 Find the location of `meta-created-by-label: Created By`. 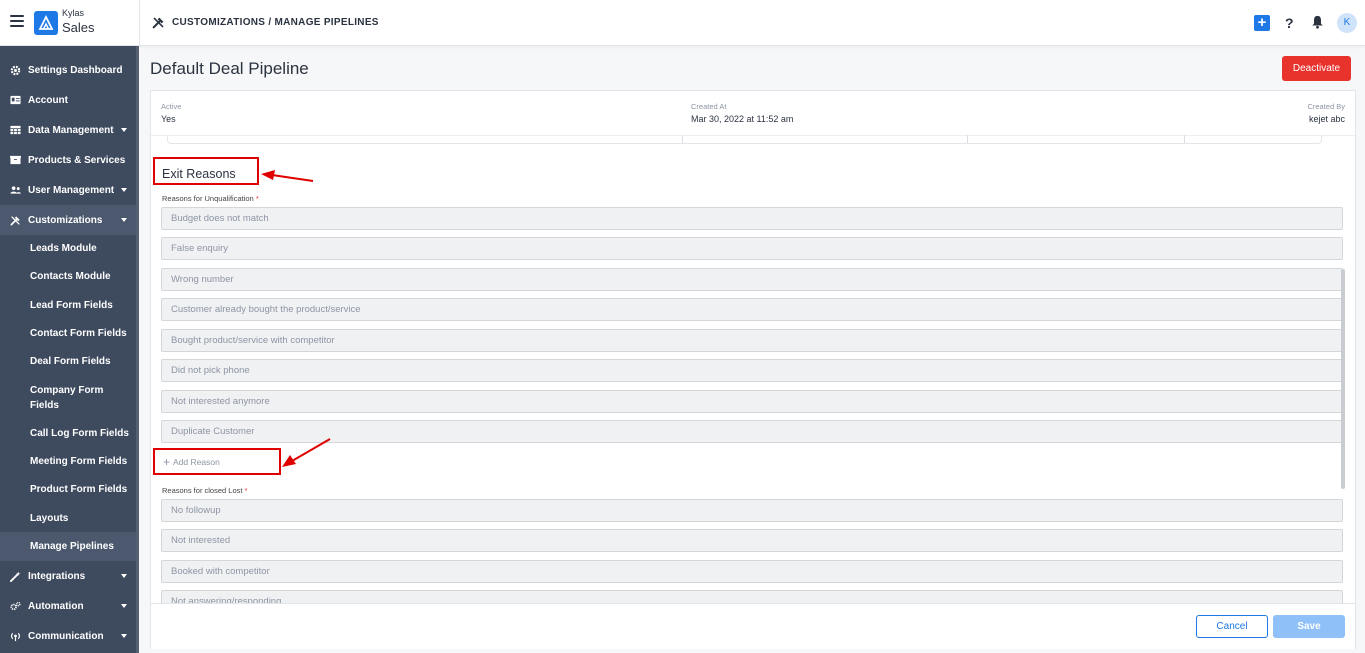

meta-created-by-label: Created By is located at coordinates (1326, 106).